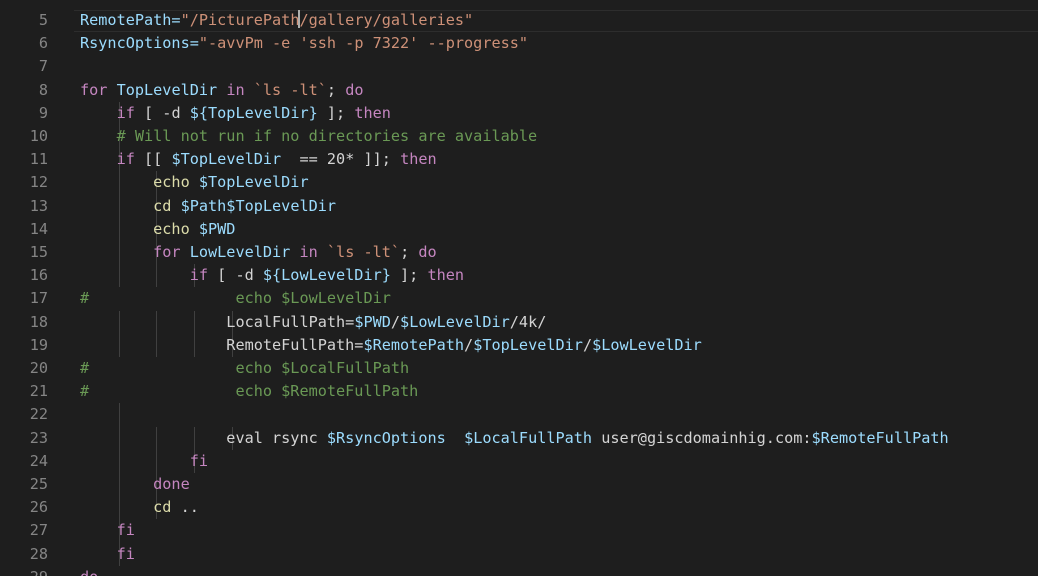  Describe the element at coordinates (519, 183) in the screenshot. I see `code-line: 12 echo $TopLevelDir` at that location.